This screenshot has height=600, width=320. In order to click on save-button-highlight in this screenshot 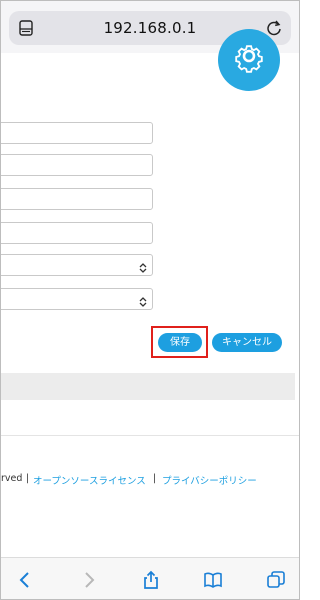, I will do `click(179, 342)`.